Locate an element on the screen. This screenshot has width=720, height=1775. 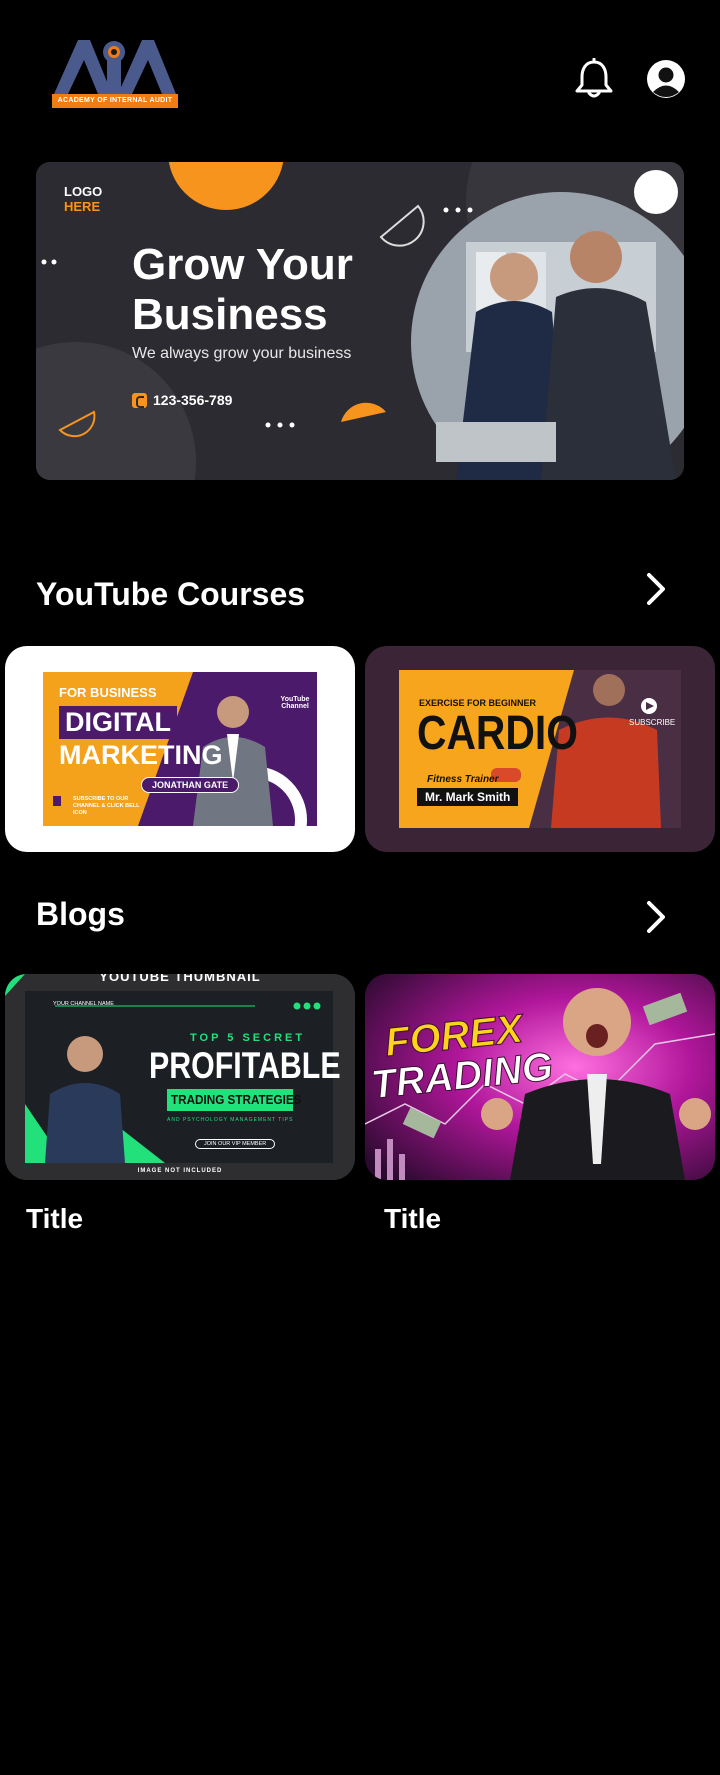
bell-icon is located at coordinates (594, 78).